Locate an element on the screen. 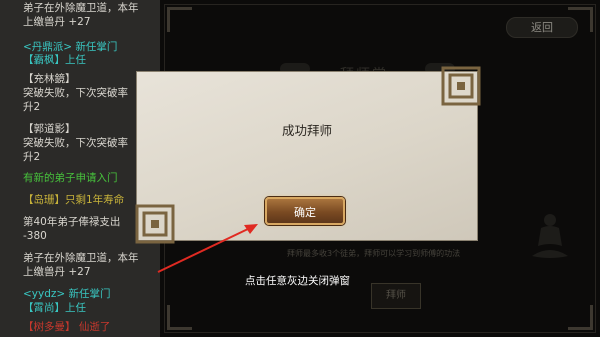 The width and height of the screenshot is (600, 337). popup-message: 成功拜师 is located at coordinates (306, 130).